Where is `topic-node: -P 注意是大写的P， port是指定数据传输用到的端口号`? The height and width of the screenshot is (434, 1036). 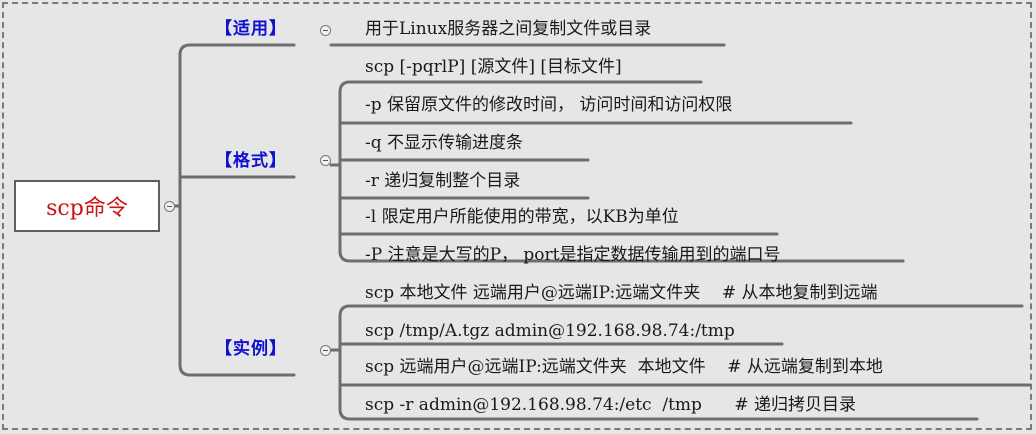 topic-node: -P 注意是大写的P， port是指定数据传输用到的端口号 is located at coordinates (573, 255).